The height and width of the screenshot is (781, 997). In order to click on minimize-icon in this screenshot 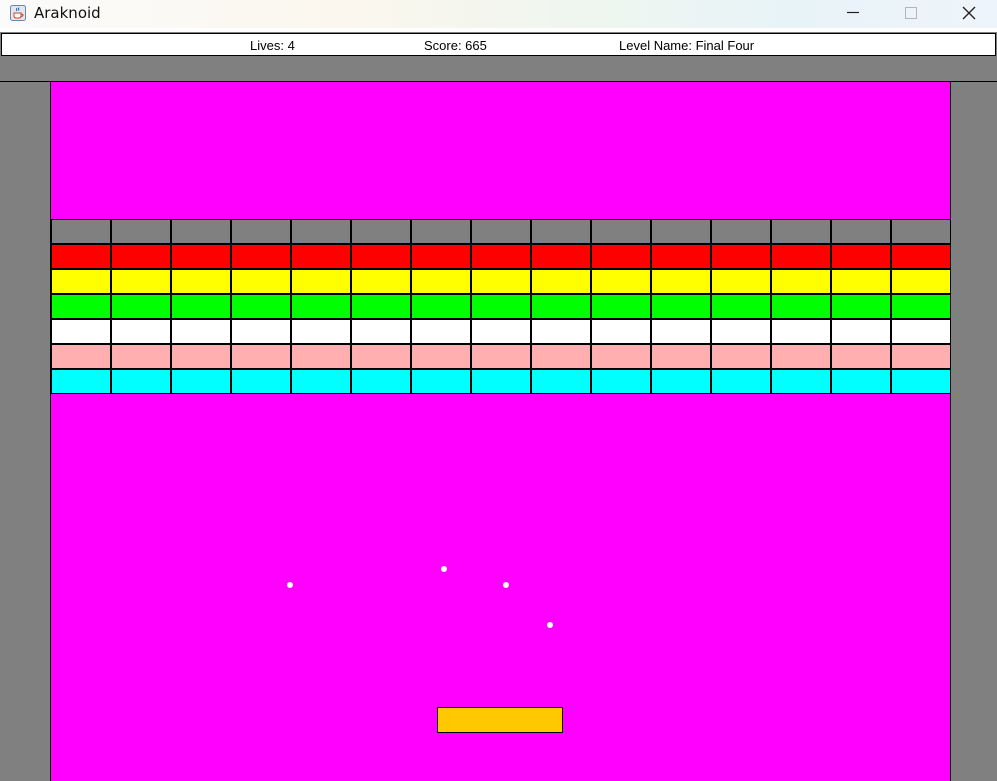, I will do `click(853, 12)`.